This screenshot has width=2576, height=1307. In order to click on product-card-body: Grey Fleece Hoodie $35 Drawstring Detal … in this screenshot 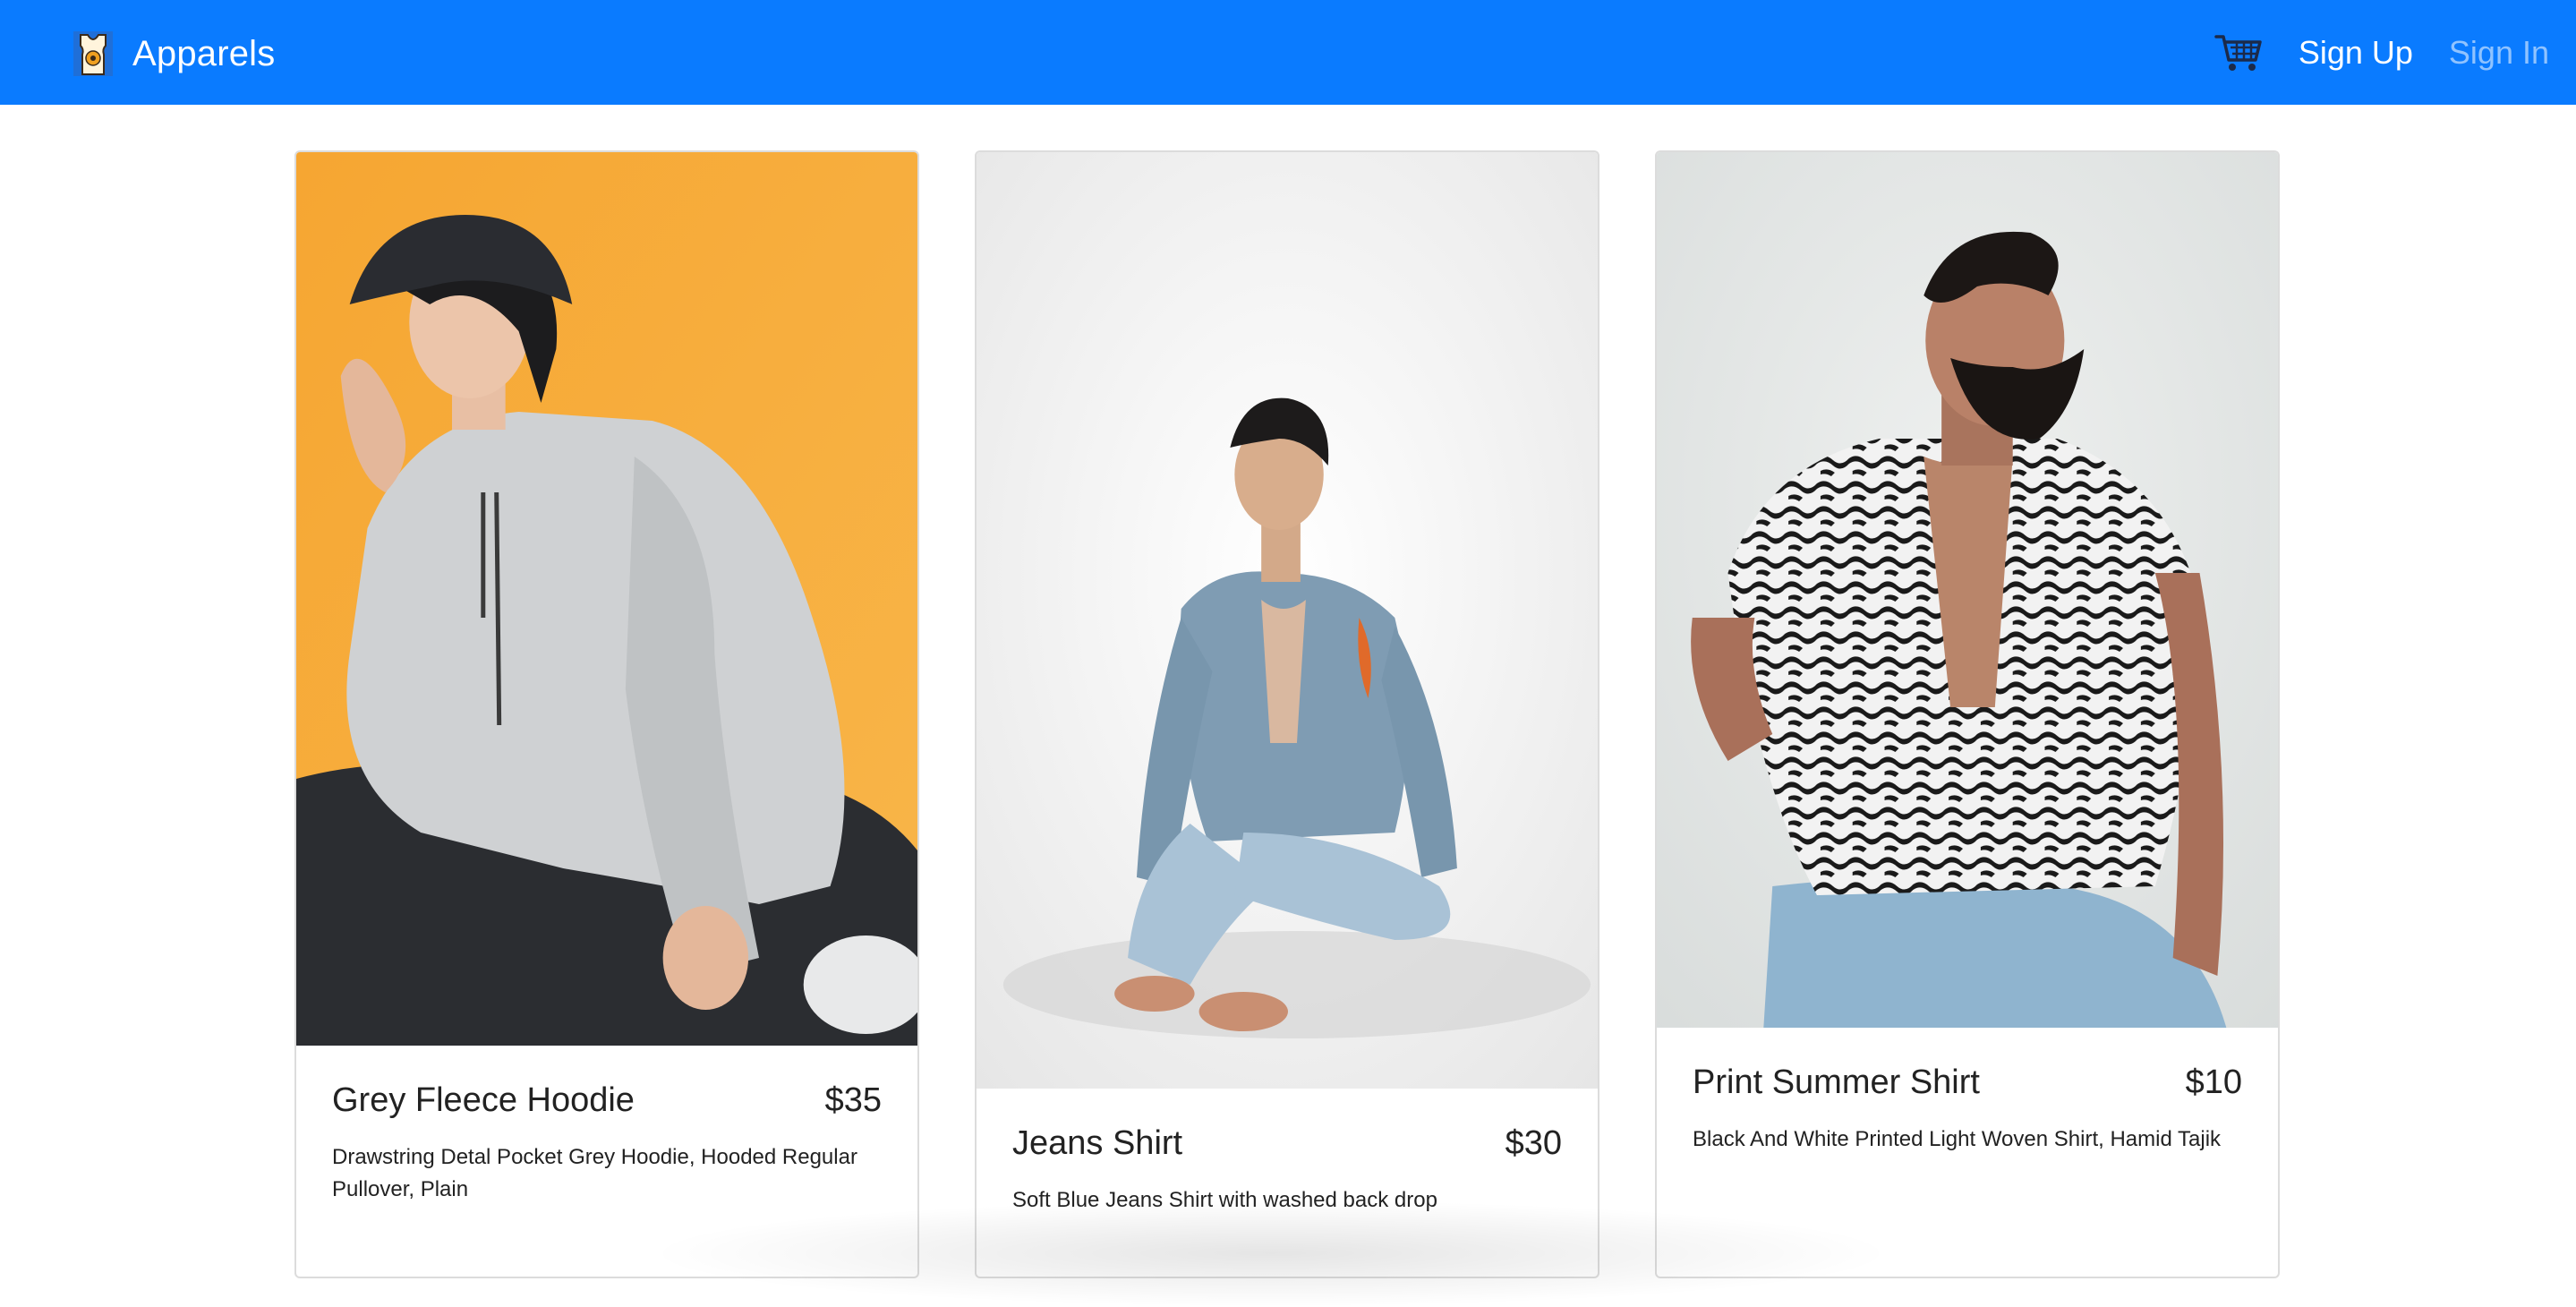, I will do `click(606, 1143)`.